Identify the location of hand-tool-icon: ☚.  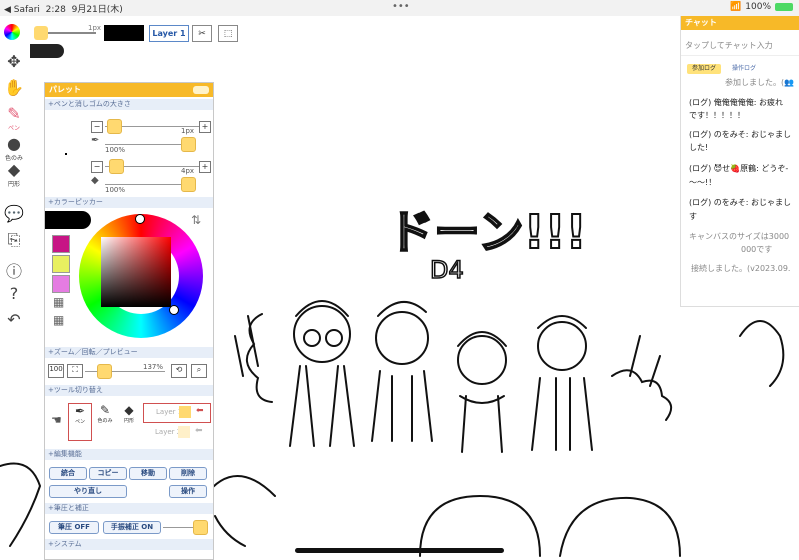
(56, 420).